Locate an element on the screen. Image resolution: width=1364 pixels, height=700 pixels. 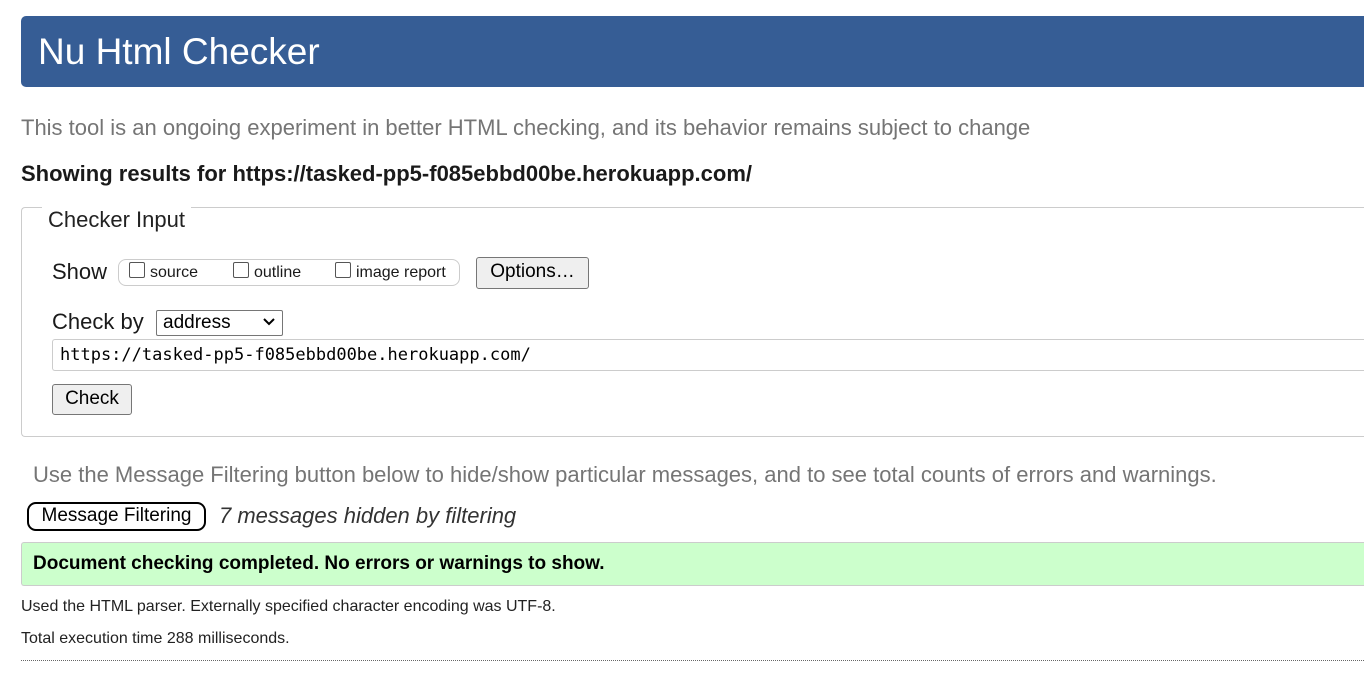
message-filtering-button: Message Filtering is located at coordinates (116, 516).